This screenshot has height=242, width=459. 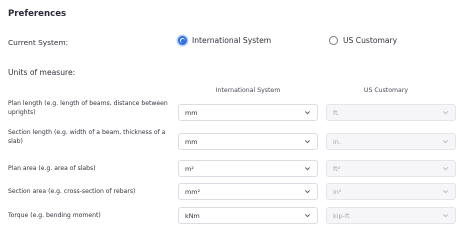 What do you see at coordinates (333, 40) in the screenshot?
I see `radio-unselected-icon` at bounding box center [333, 40].